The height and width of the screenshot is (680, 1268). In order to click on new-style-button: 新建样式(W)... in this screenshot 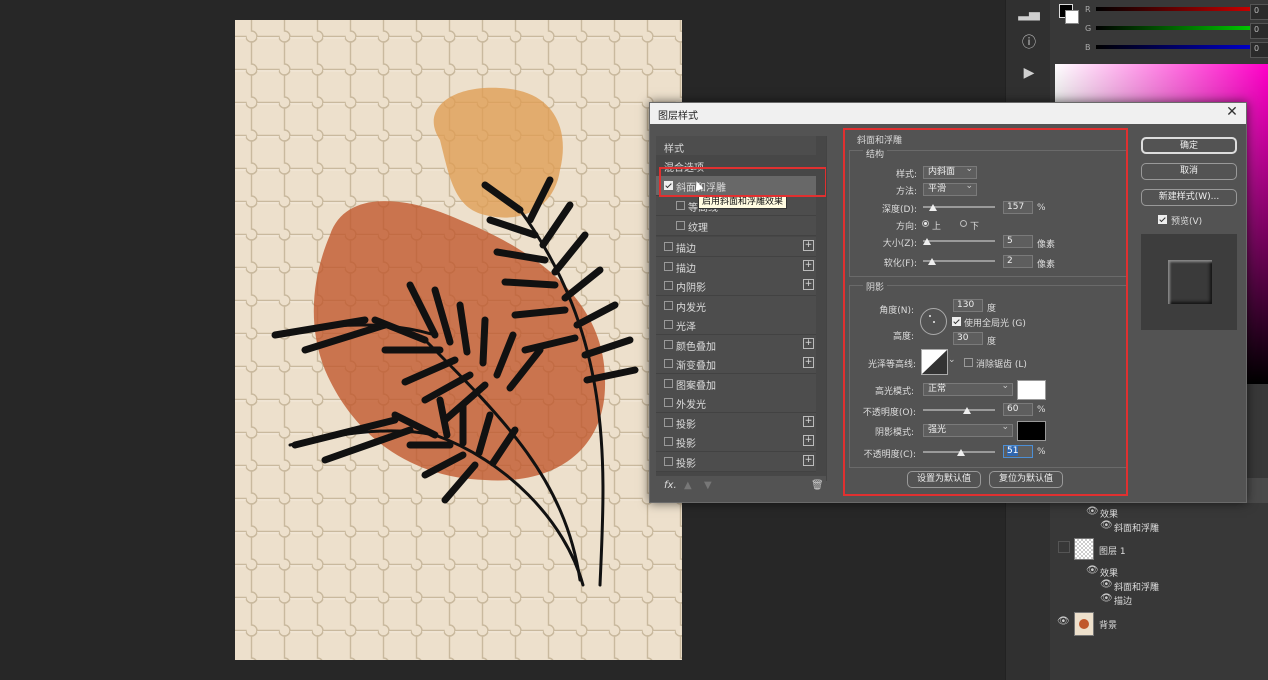, I will do `click(1189, 197)`.